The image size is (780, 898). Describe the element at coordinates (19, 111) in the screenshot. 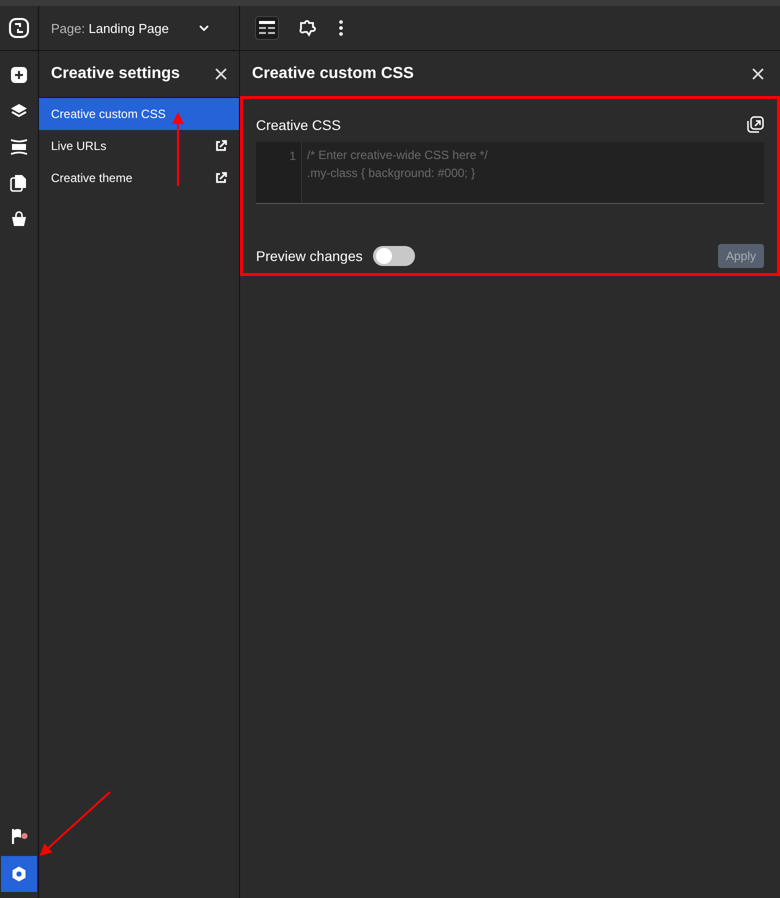

I see `layers-icon` at that location.